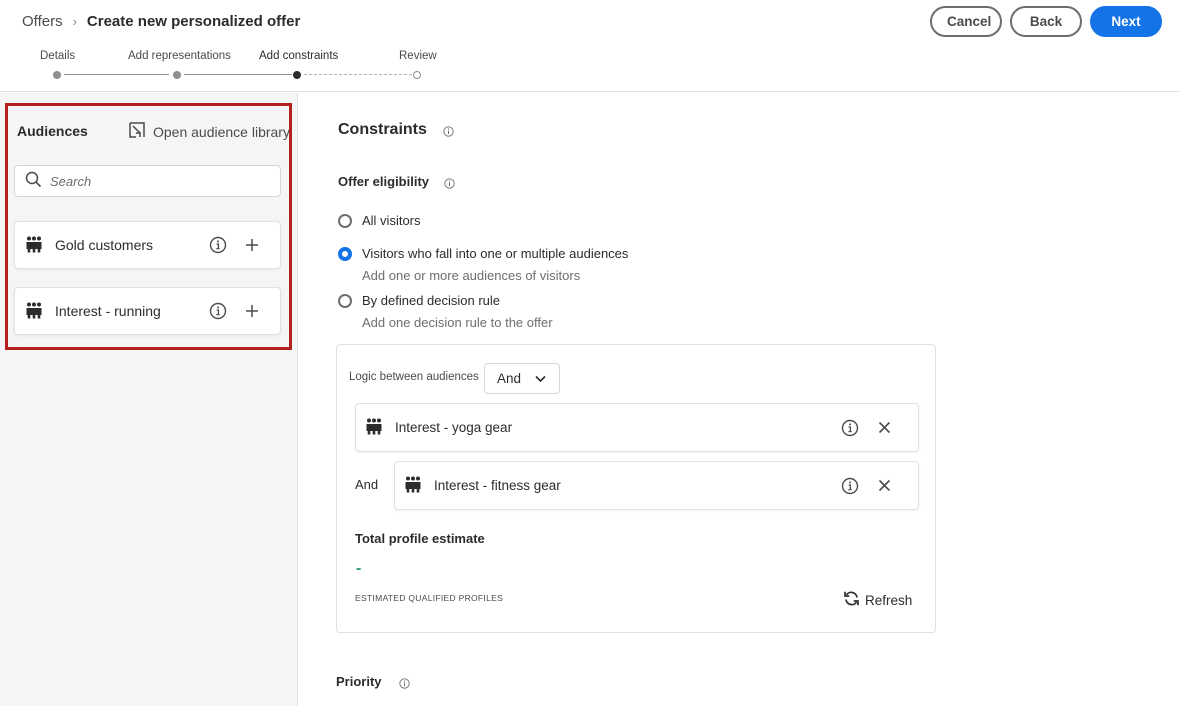 The image size is (1180, 706). I want to click on step-review-label: Review, so click(418, 56).